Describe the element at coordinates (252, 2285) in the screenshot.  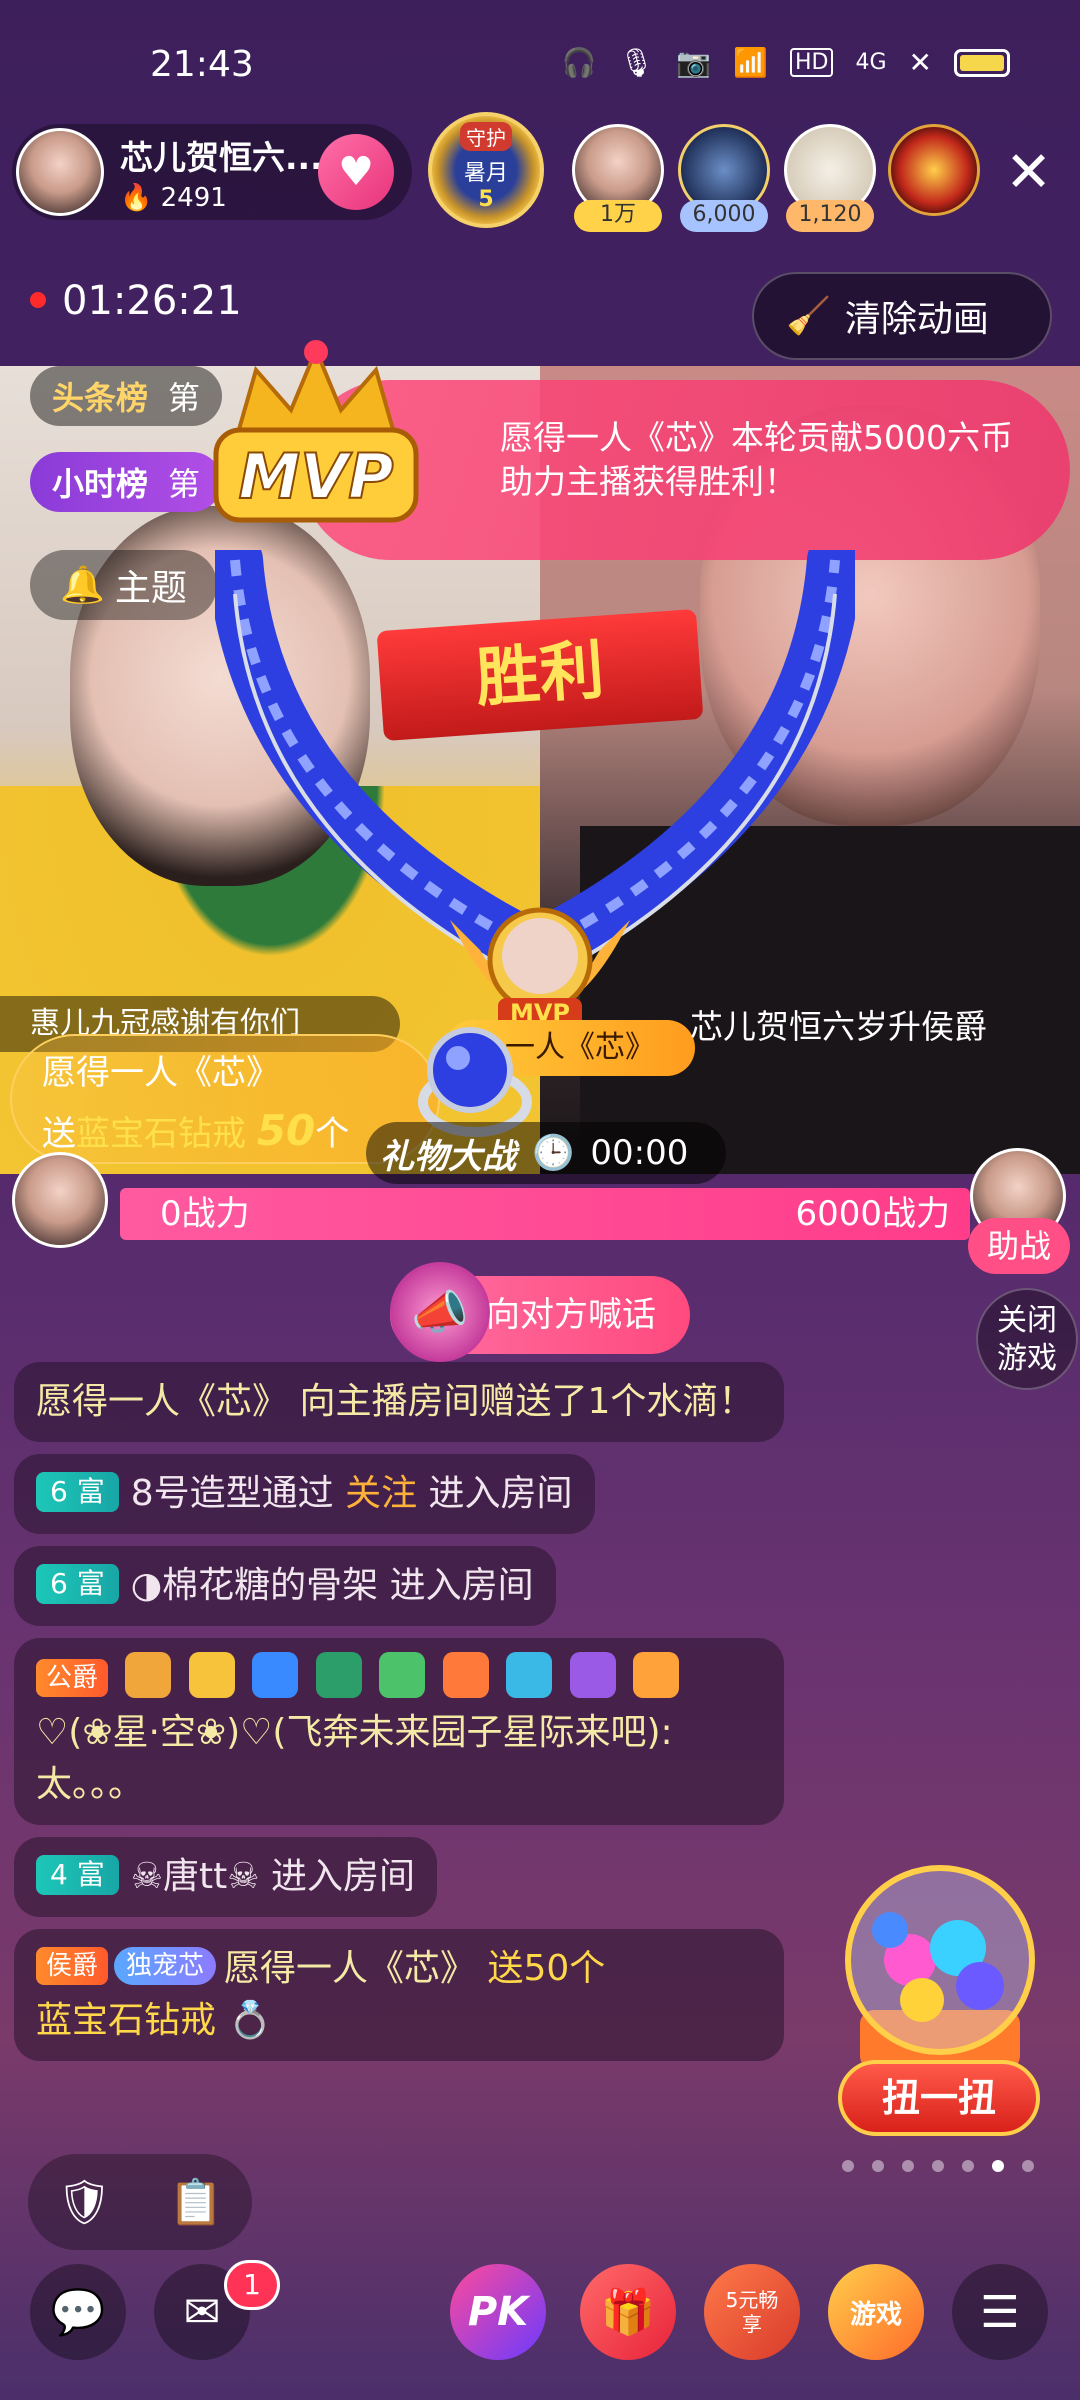
I see `notification-badge: 1` at that location.